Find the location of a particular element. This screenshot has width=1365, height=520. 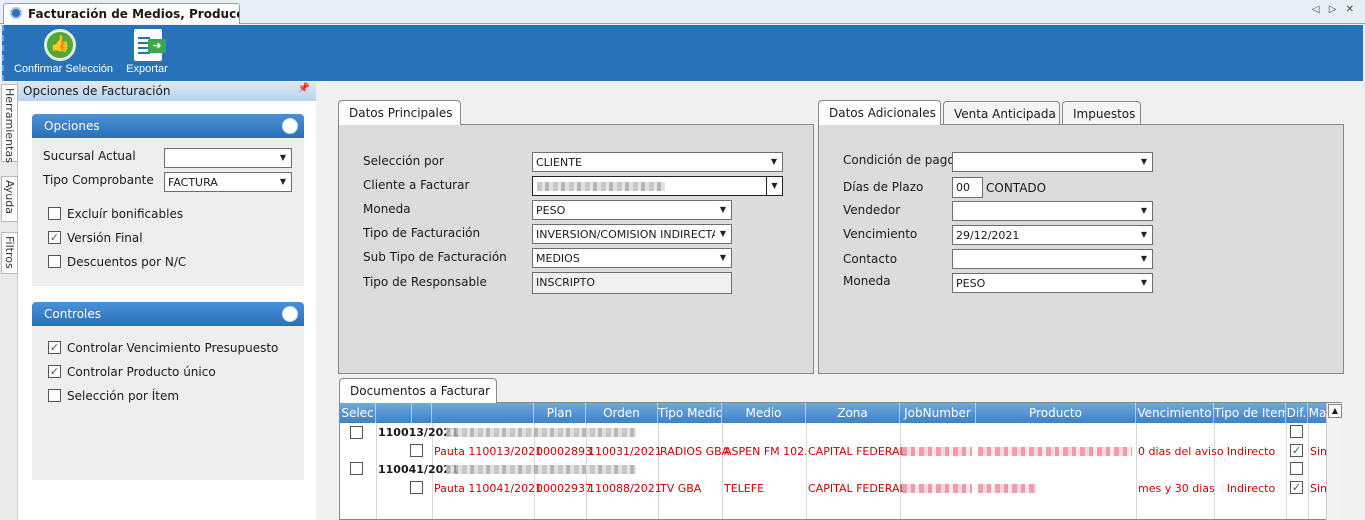

condicion-pago-select: ▼ is located at coordinates (1052, 162).